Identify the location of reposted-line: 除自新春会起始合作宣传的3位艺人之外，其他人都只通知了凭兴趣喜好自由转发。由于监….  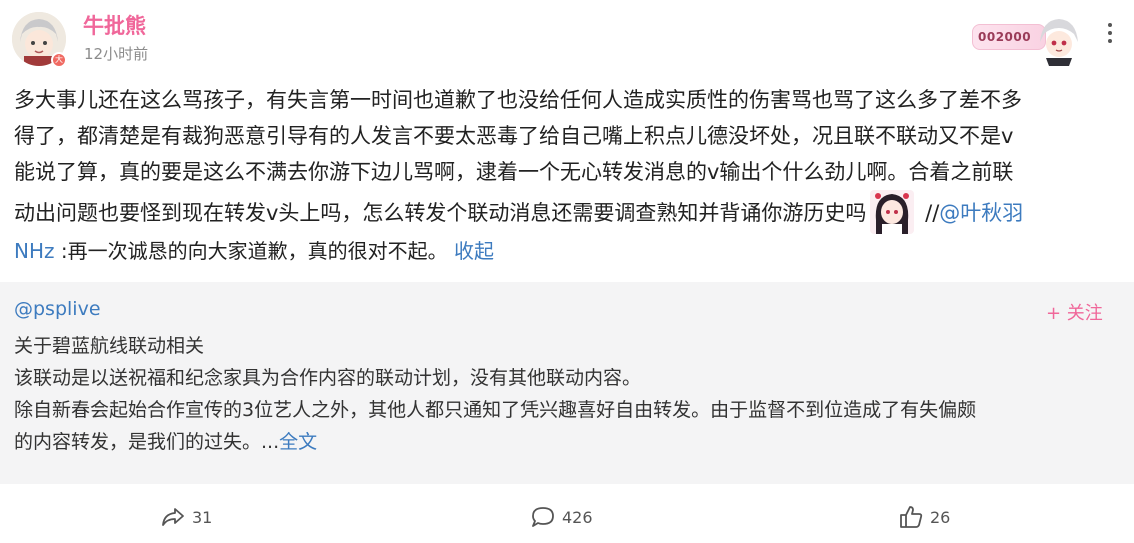
(495, 410).